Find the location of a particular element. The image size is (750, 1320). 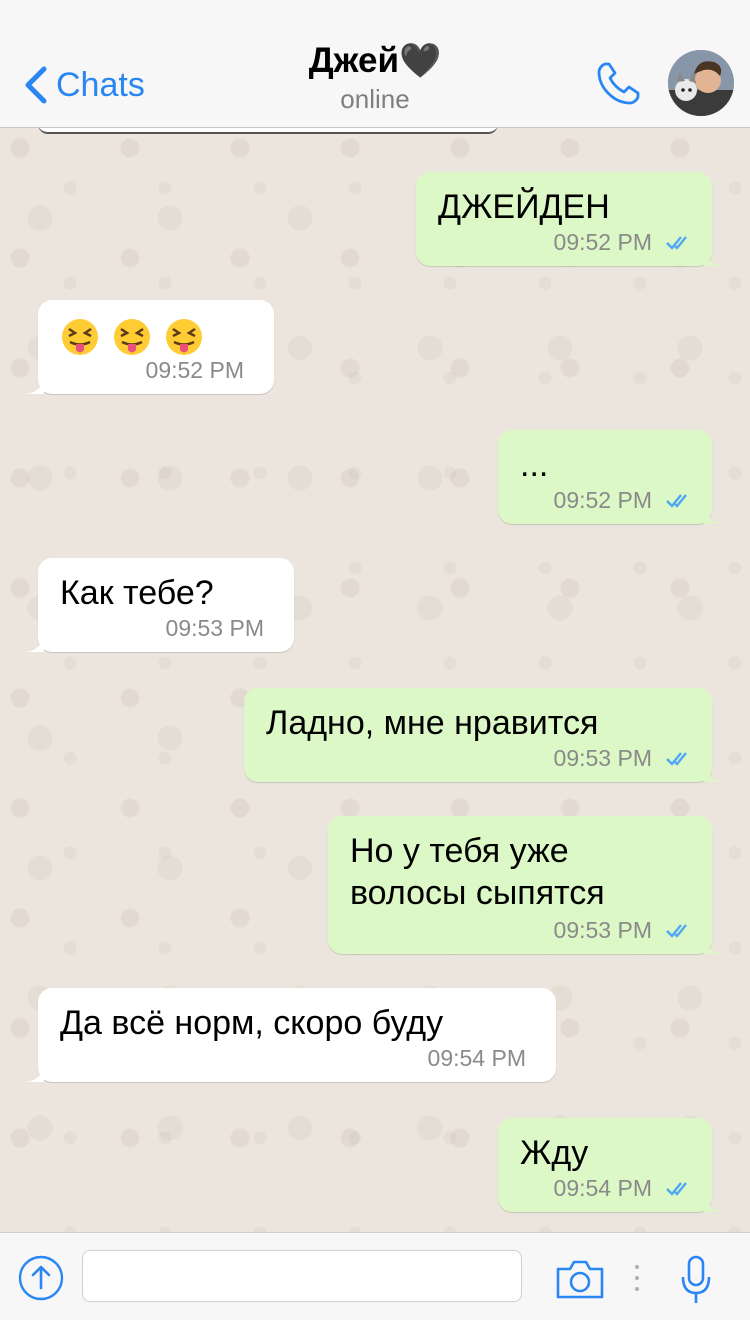

contact-avatar is located at coordinates (701, 83).